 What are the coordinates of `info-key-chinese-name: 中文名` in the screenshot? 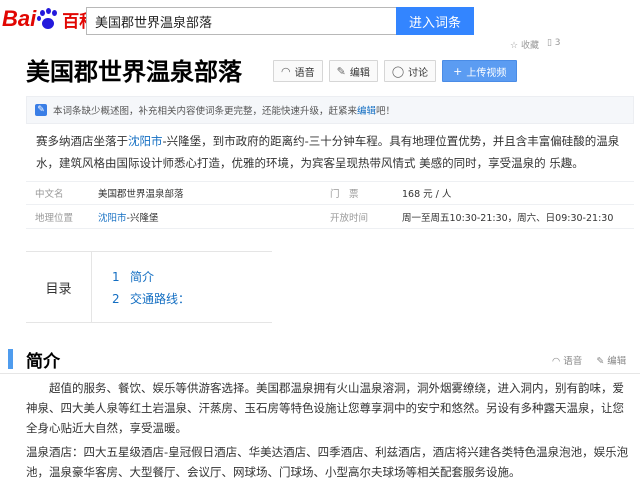 It's located at (49, 194).